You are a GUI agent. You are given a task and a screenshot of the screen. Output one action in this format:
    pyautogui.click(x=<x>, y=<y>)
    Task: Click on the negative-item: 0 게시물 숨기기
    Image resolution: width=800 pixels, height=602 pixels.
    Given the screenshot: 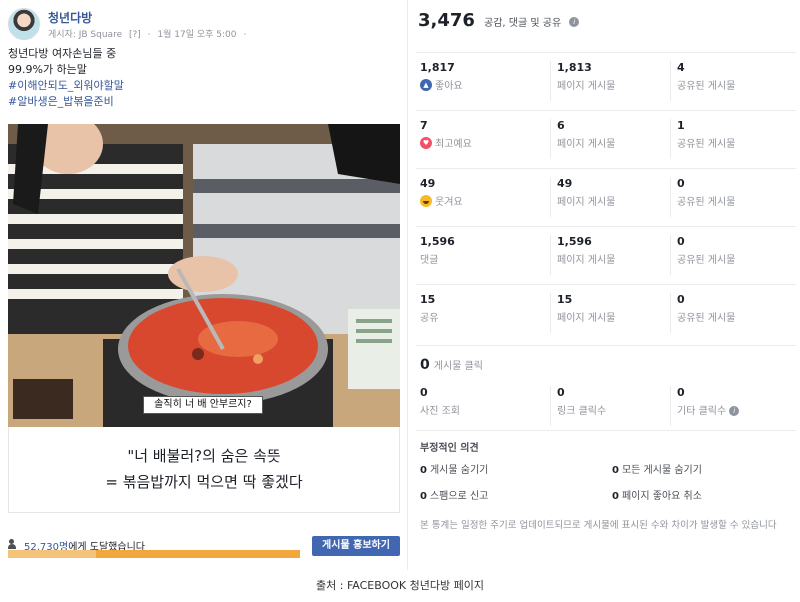 What is the action you would take?
    pyautogui.click(x=454, y=468)
    